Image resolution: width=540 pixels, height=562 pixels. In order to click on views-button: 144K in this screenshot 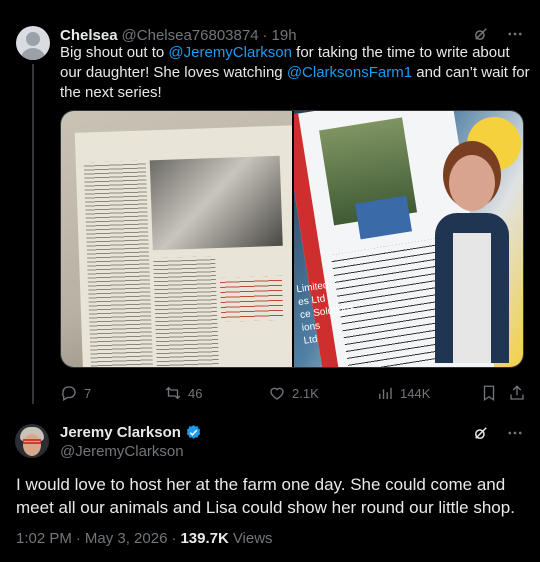, I will do `click(403, 393)`.